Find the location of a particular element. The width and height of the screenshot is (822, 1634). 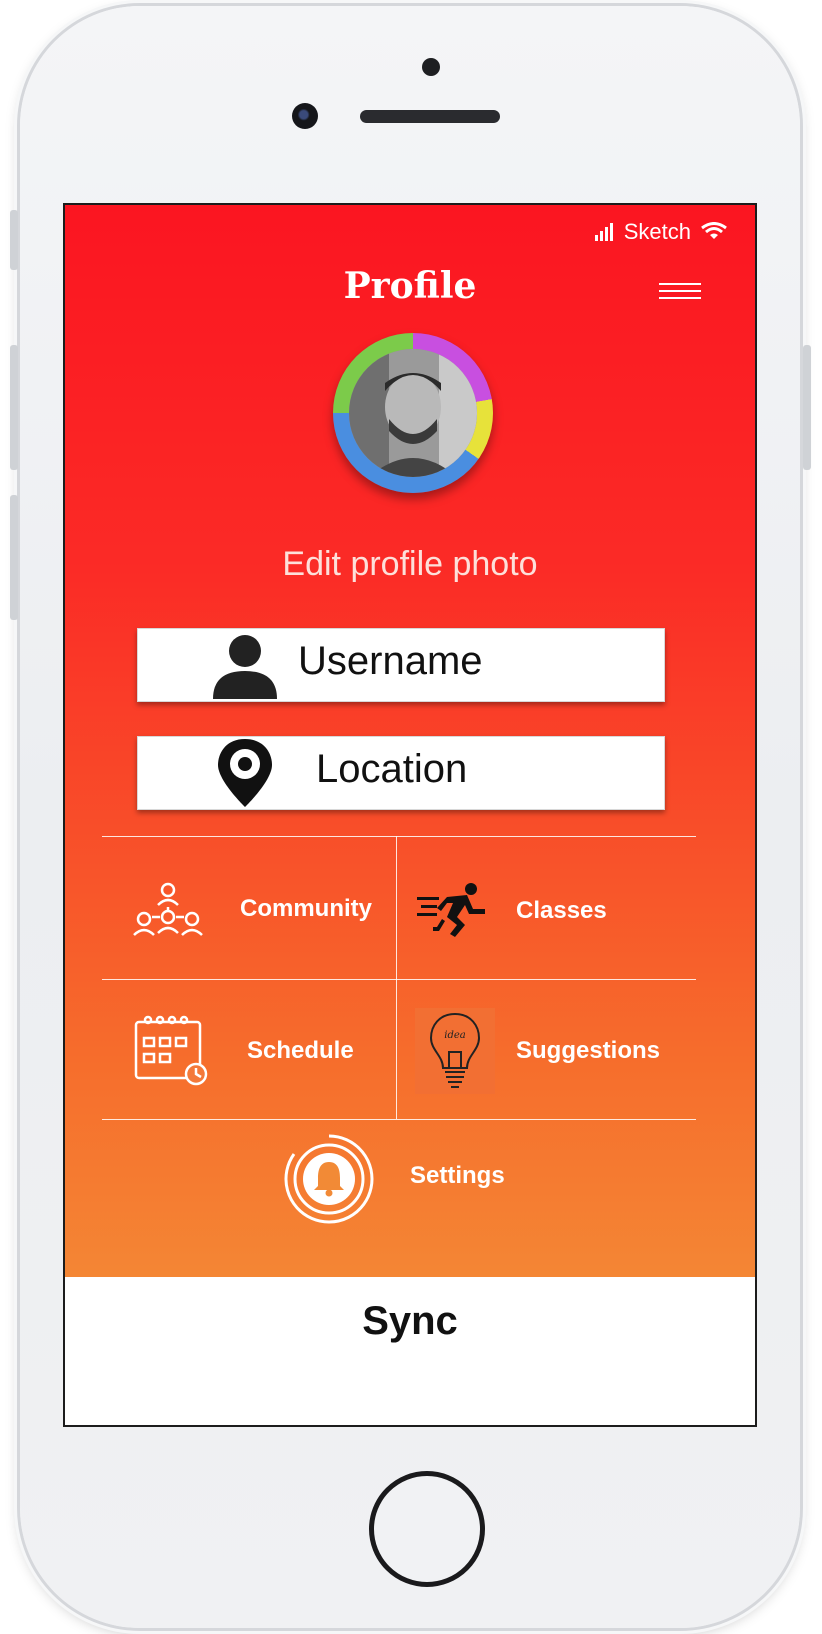

page-title: Profile is located at coordinates (410, 286).